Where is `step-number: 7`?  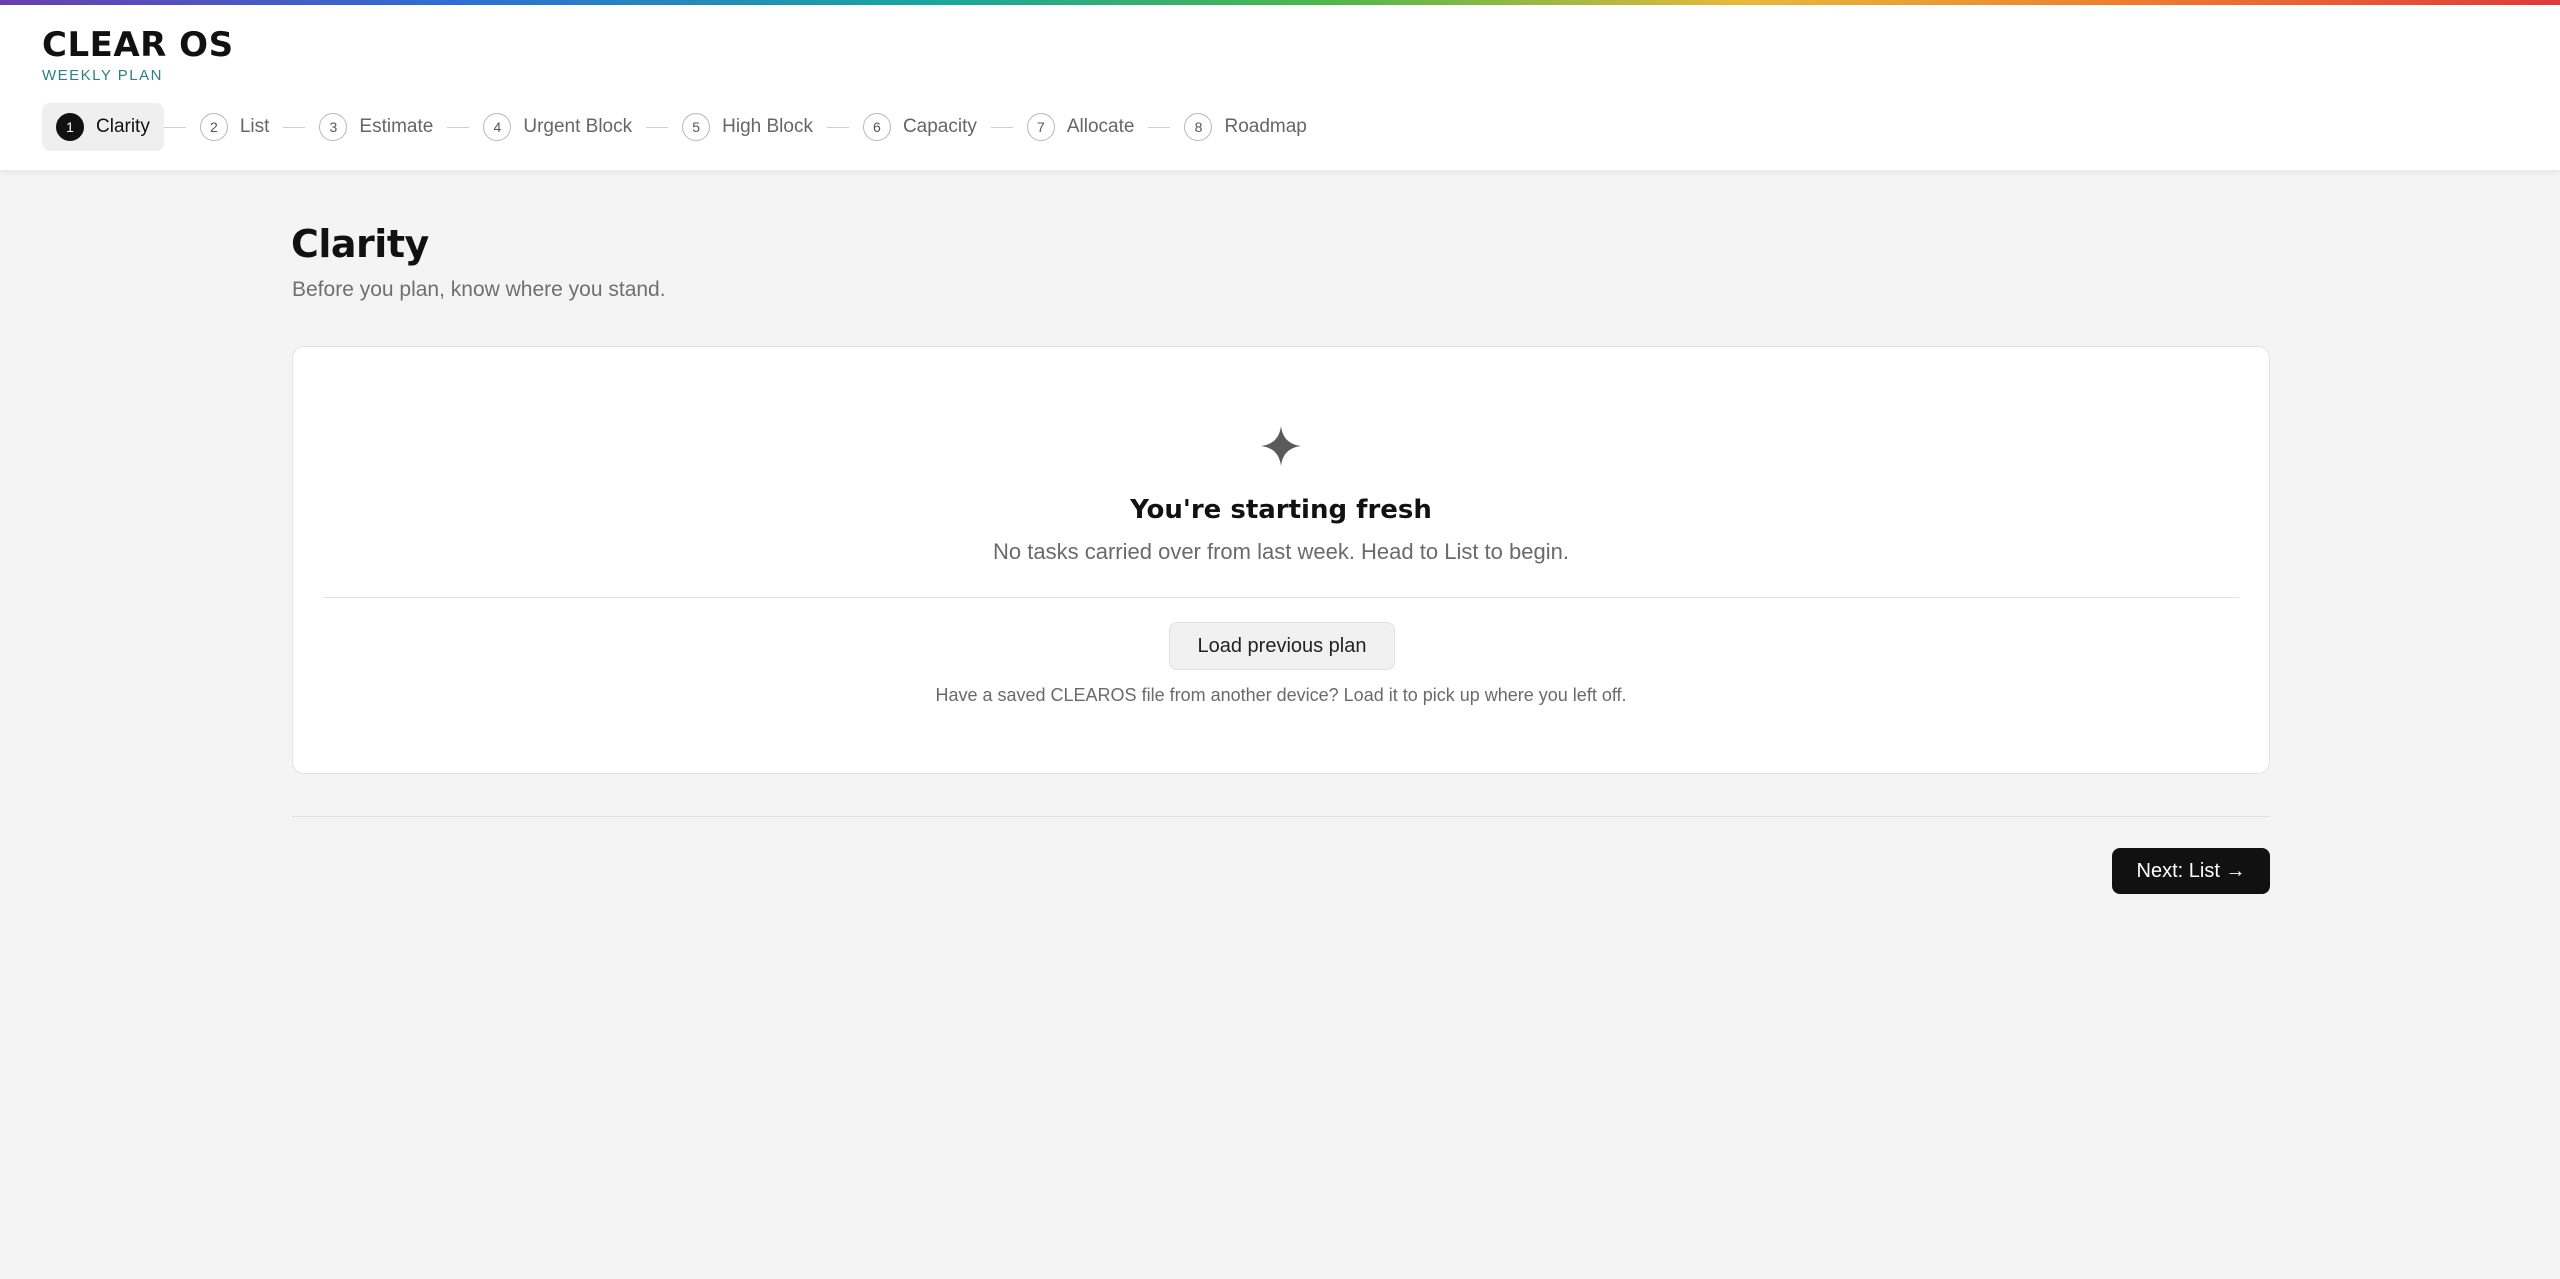
step-number: 7 is located at coordinates (1040, 127).